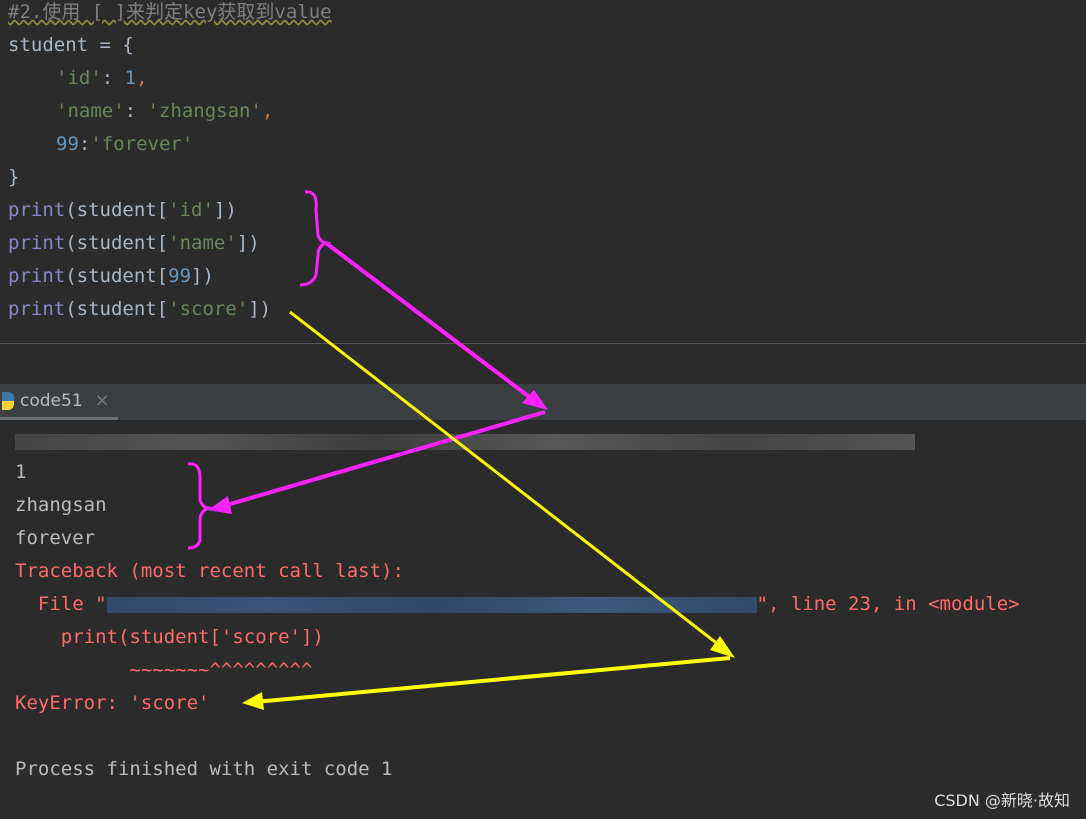  I want to click on run-tab-bar: code51 ×, so click(543, 402).